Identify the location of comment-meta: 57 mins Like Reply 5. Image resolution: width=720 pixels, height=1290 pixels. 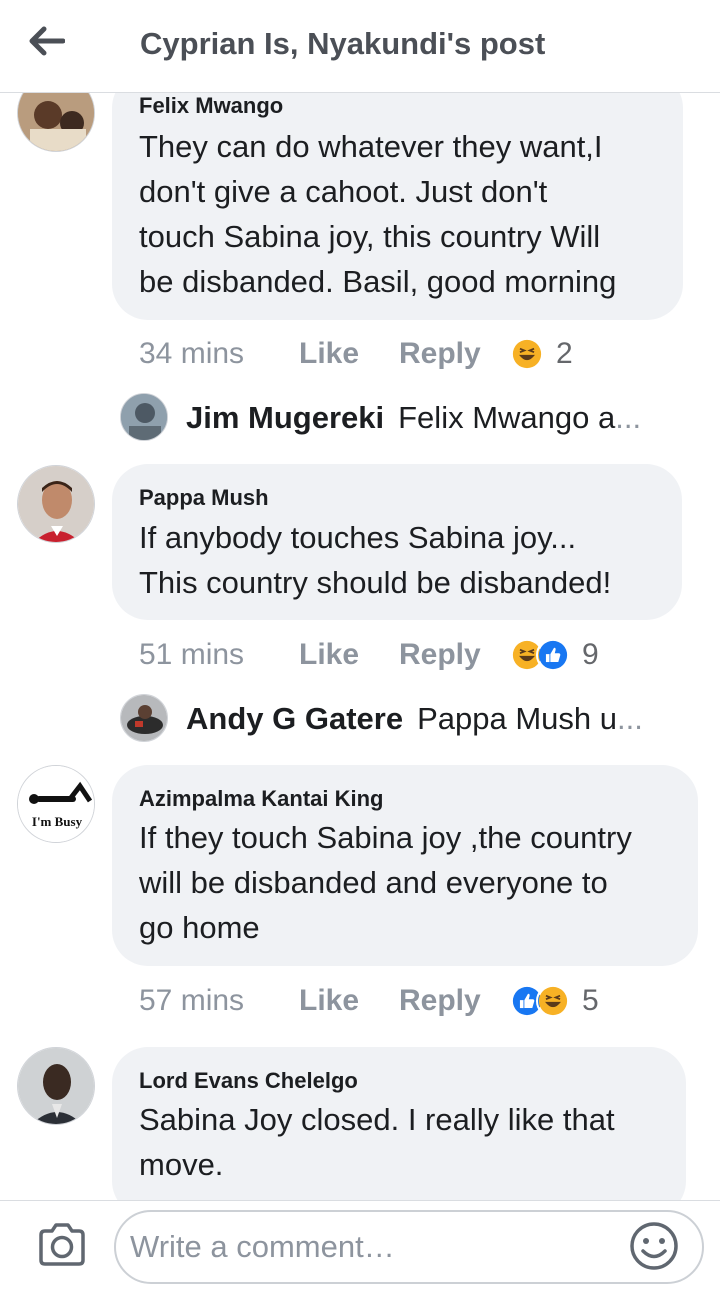
(369, 1001).